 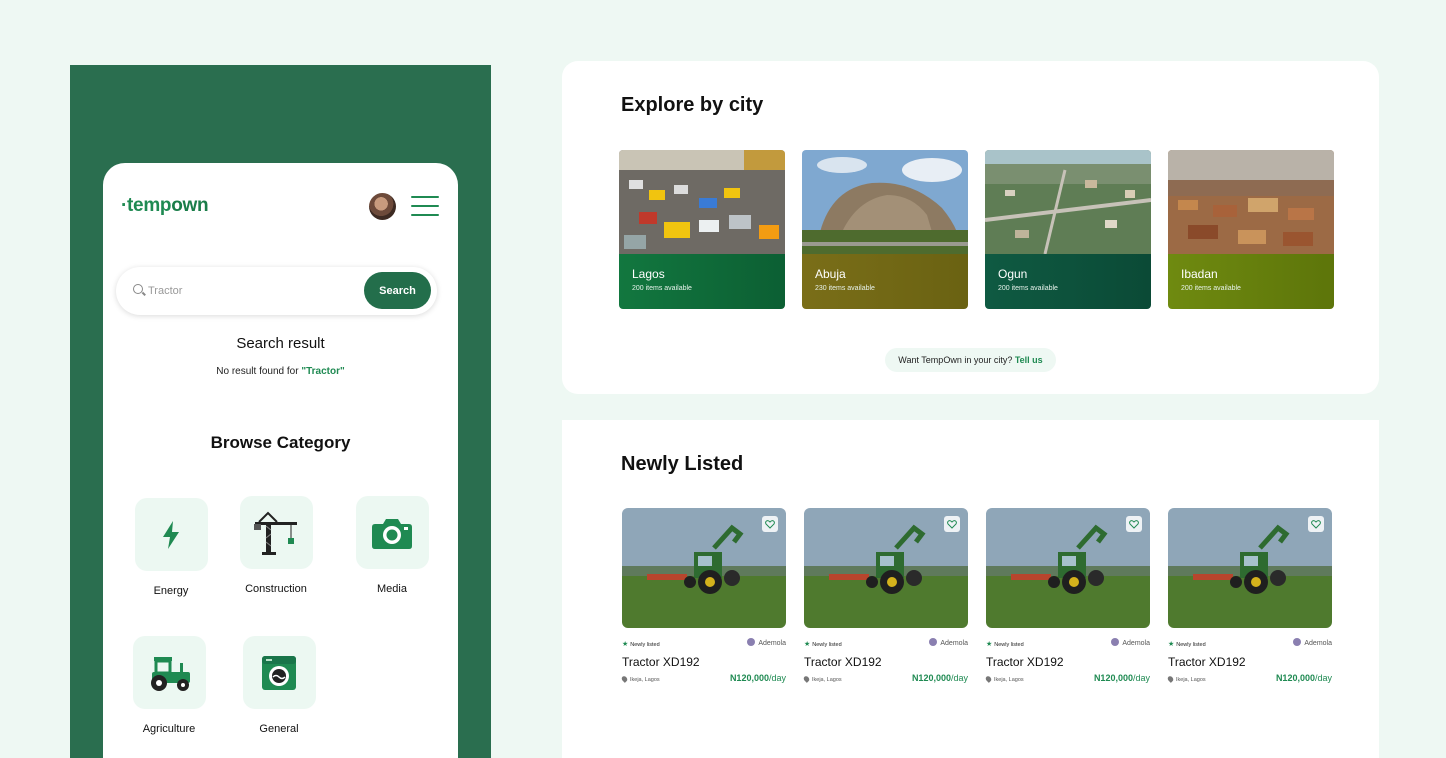 I want to click on city-name: Ogun, so click(x=1013, y=274).